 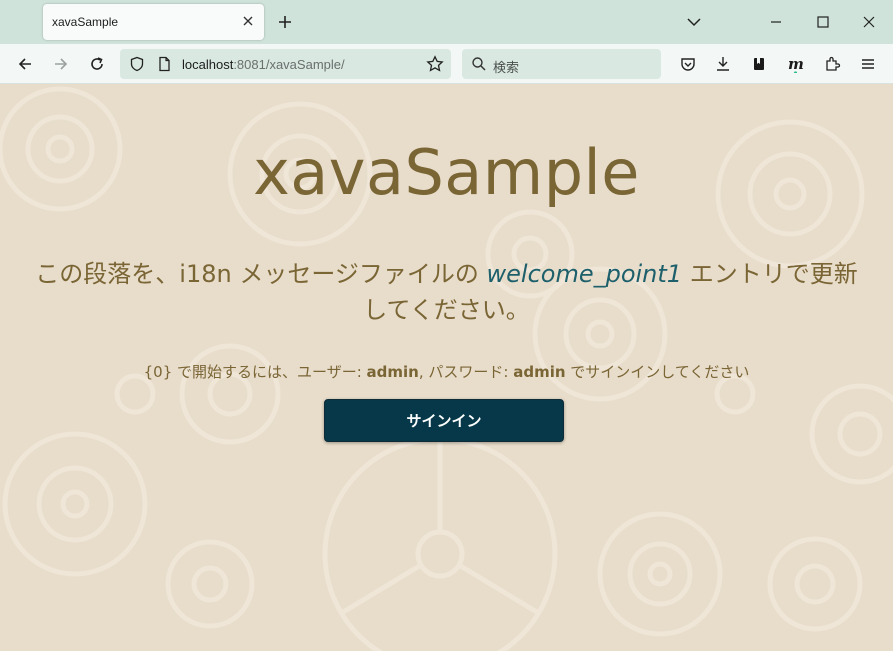 I want to click on welcome-prefix: この段落を、, so click(x=107, y=274).